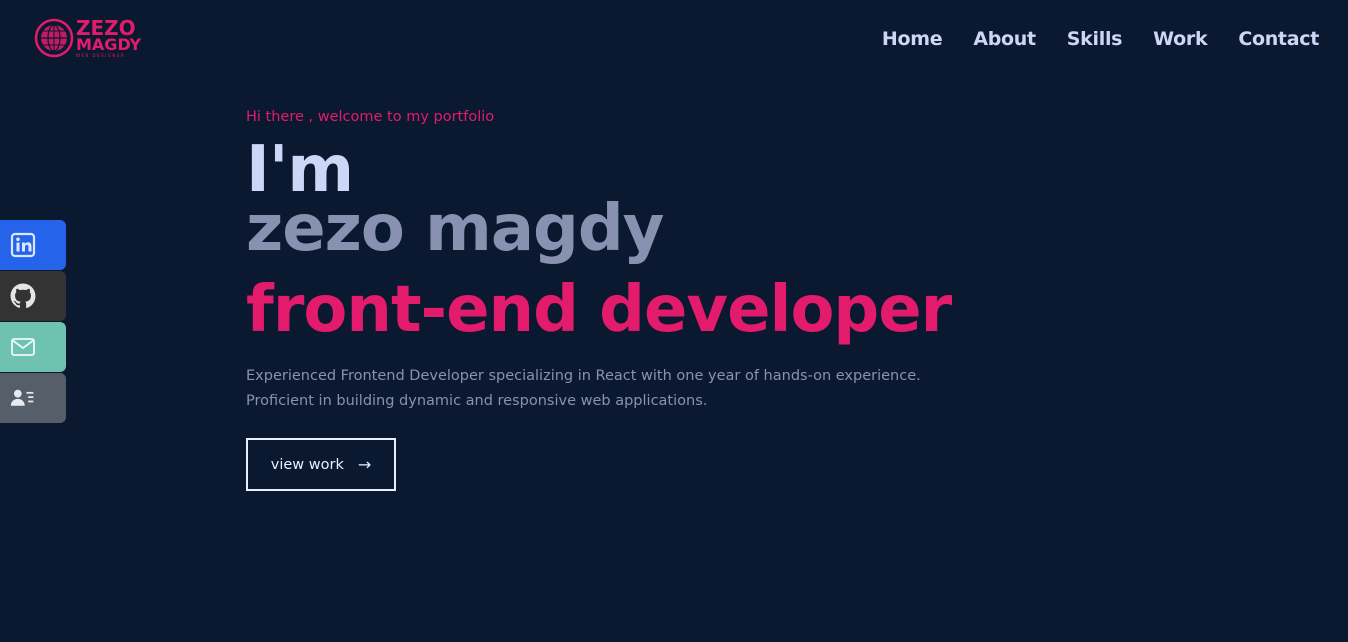 This screenshot has width=1348, height=642. I want to click on logo-tagline: WEB DESIGNER, so click(101, 55).